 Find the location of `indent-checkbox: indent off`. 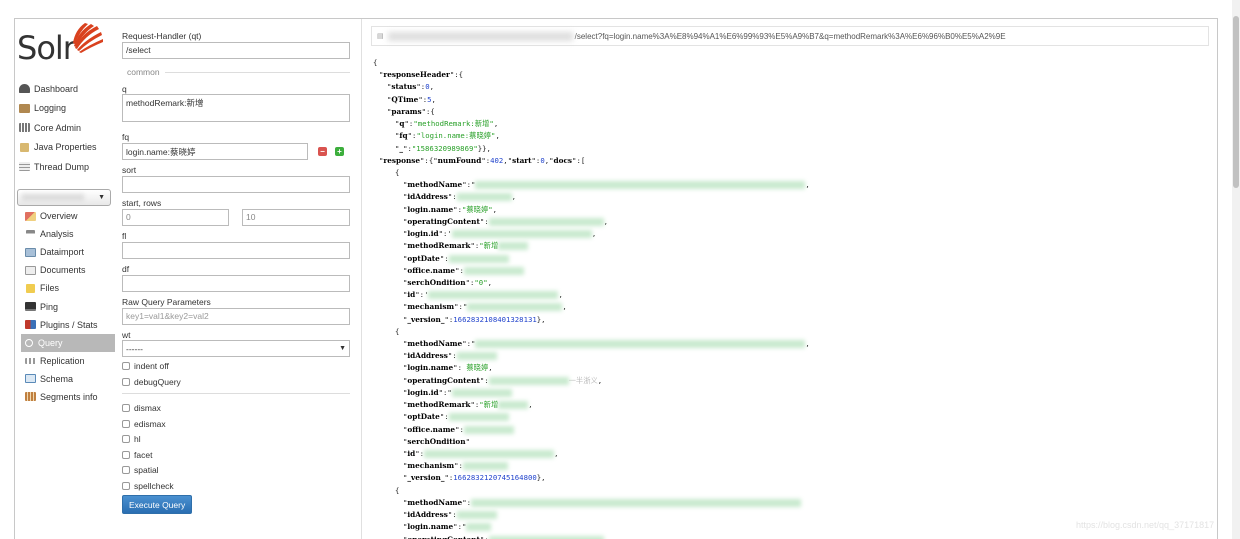

indent-checkbox: indent off is located at coordinates (145, 366).